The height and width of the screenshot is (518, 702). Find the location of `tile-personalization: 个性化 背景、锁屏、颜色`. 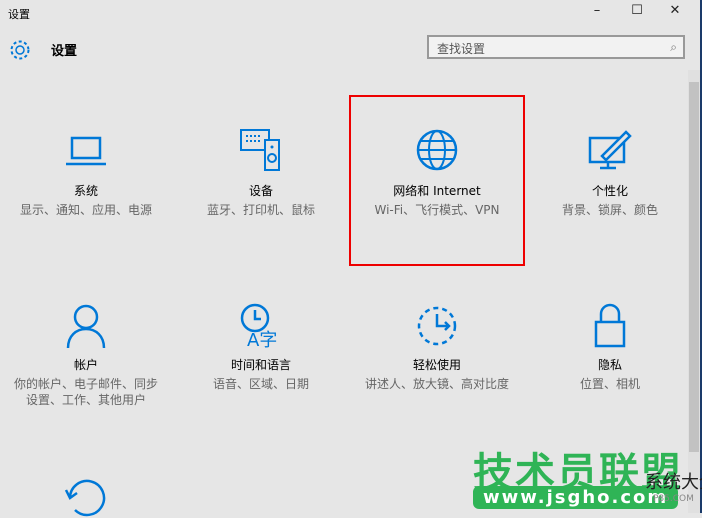

tile-personalization: 个性化 背景、锁屏、颜色 is located at coordinates (610, 173).